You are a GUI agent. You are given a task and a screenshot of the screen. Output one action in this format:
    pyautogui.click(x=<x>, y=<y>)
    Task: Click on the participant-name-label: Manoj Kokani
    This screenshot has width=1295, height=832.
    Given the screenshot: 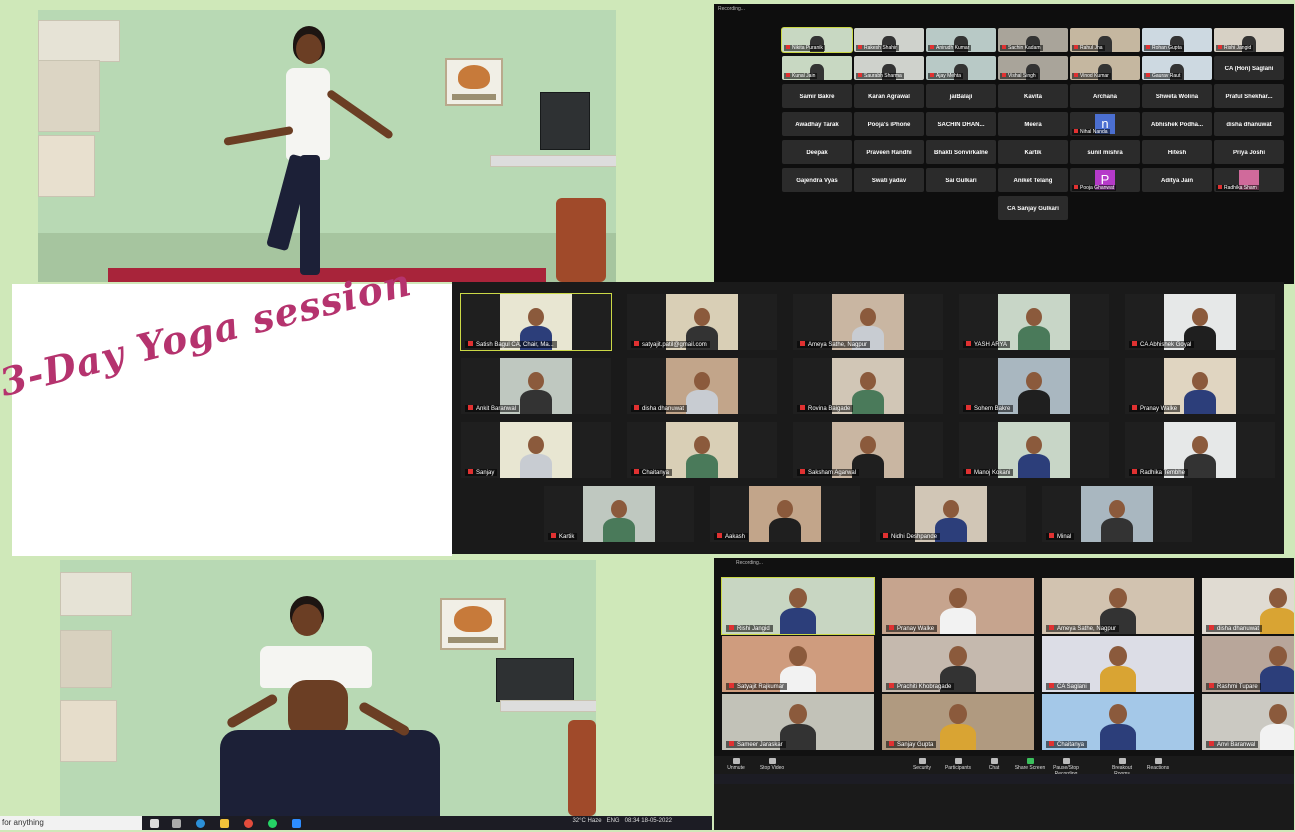 What is the action you would take?
    pyautogui.click(x=988, y=472)
    